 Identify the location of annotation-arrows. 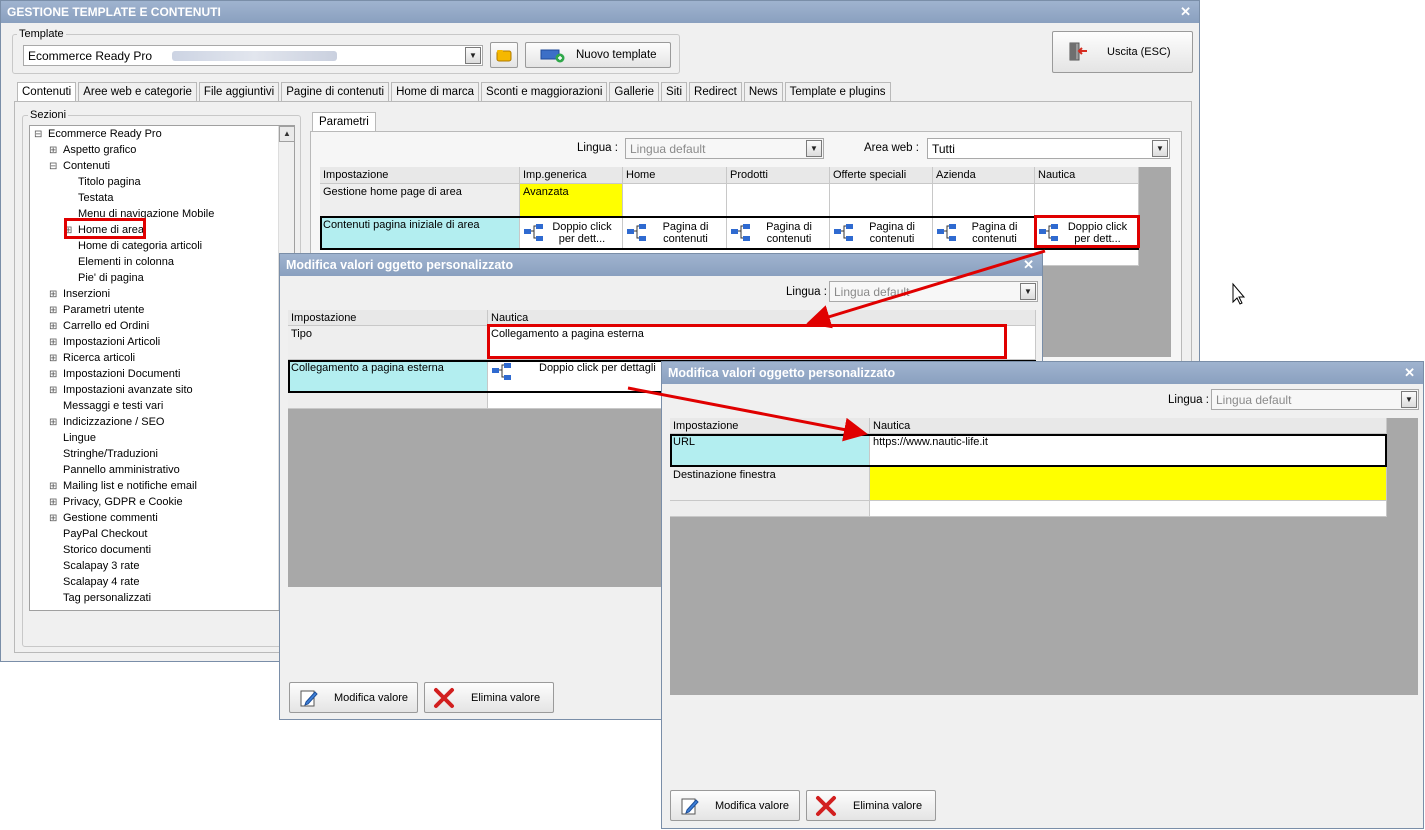
(936, 345).